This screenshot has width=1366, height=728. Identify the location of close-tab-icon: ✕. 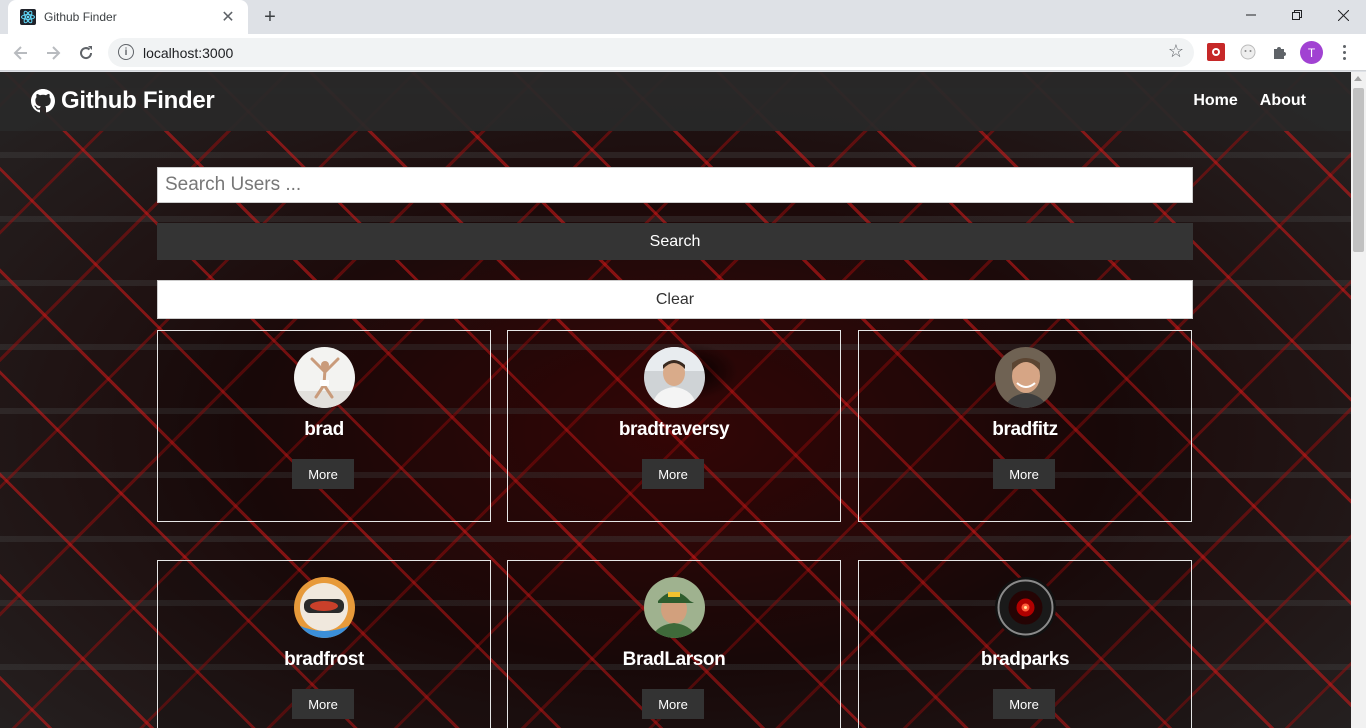
(228, 17).